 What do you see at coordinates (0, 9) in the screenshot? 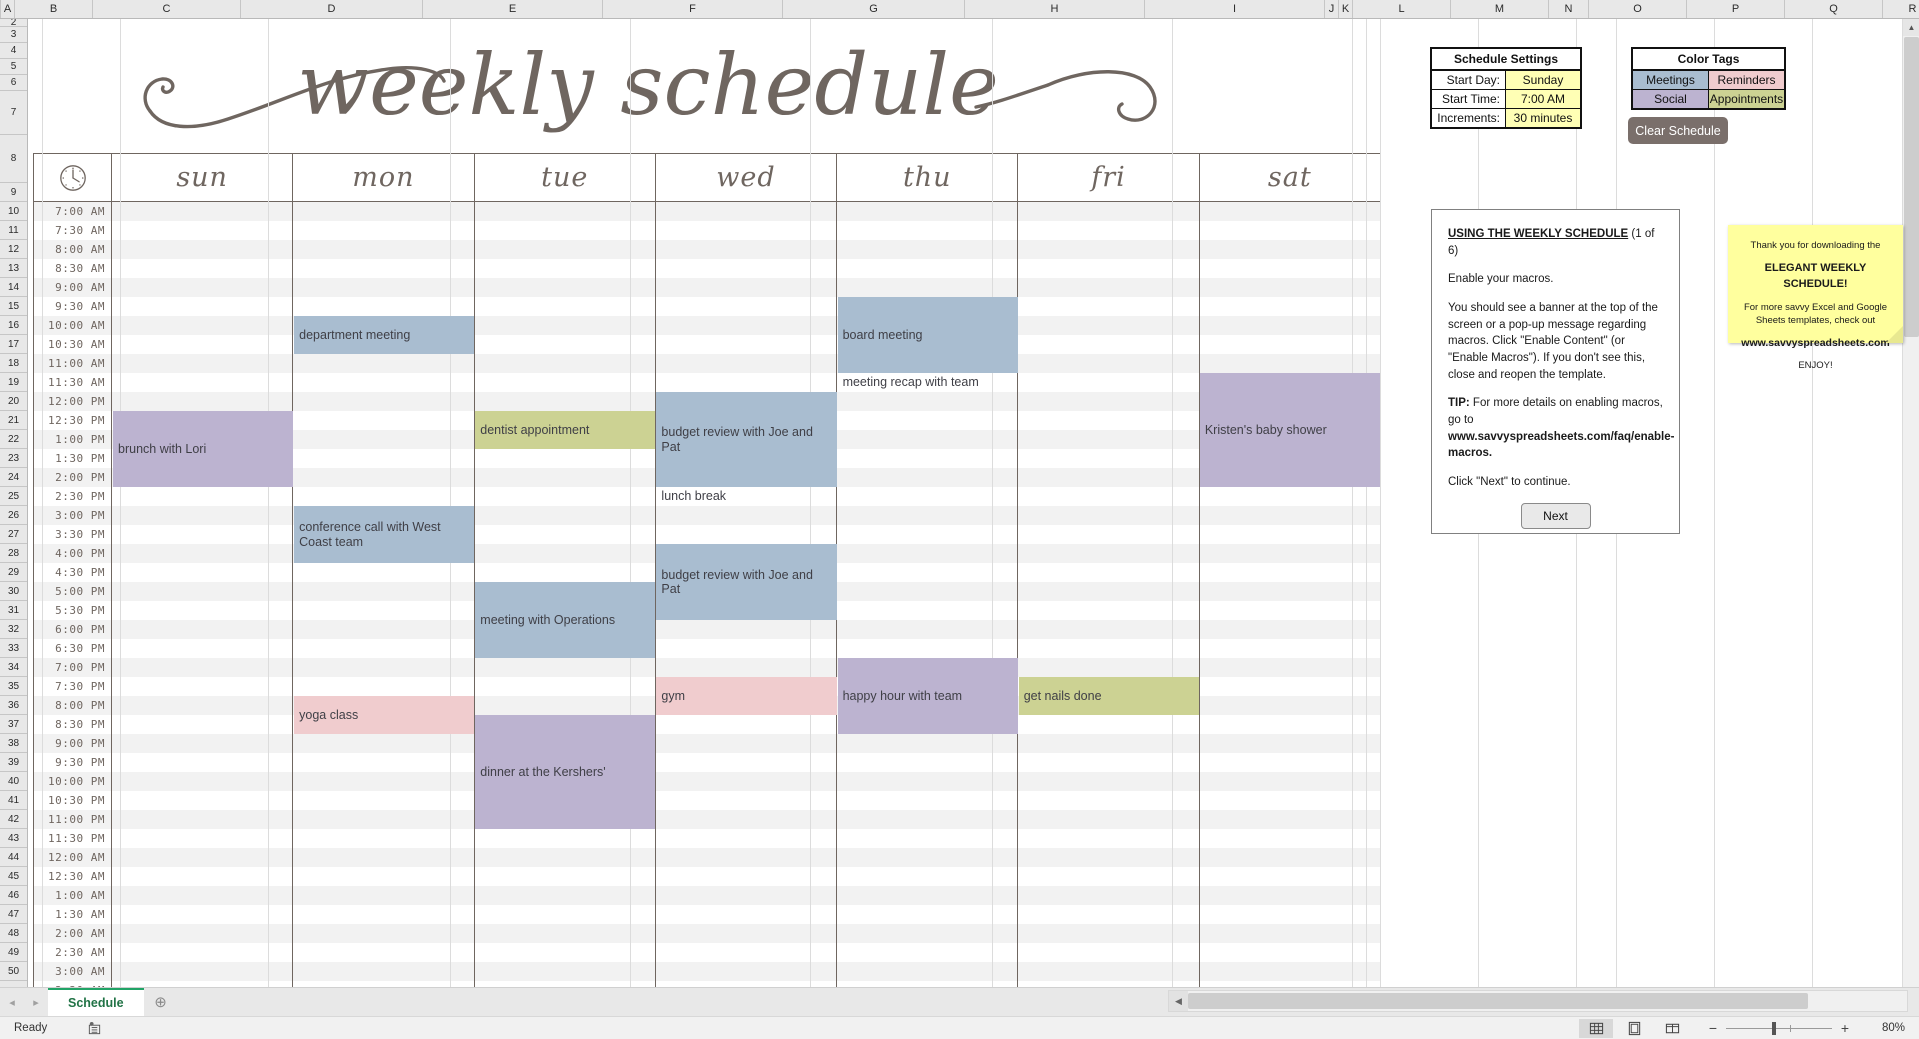
I see `select-all-corner` at bounding box center [0, 9].